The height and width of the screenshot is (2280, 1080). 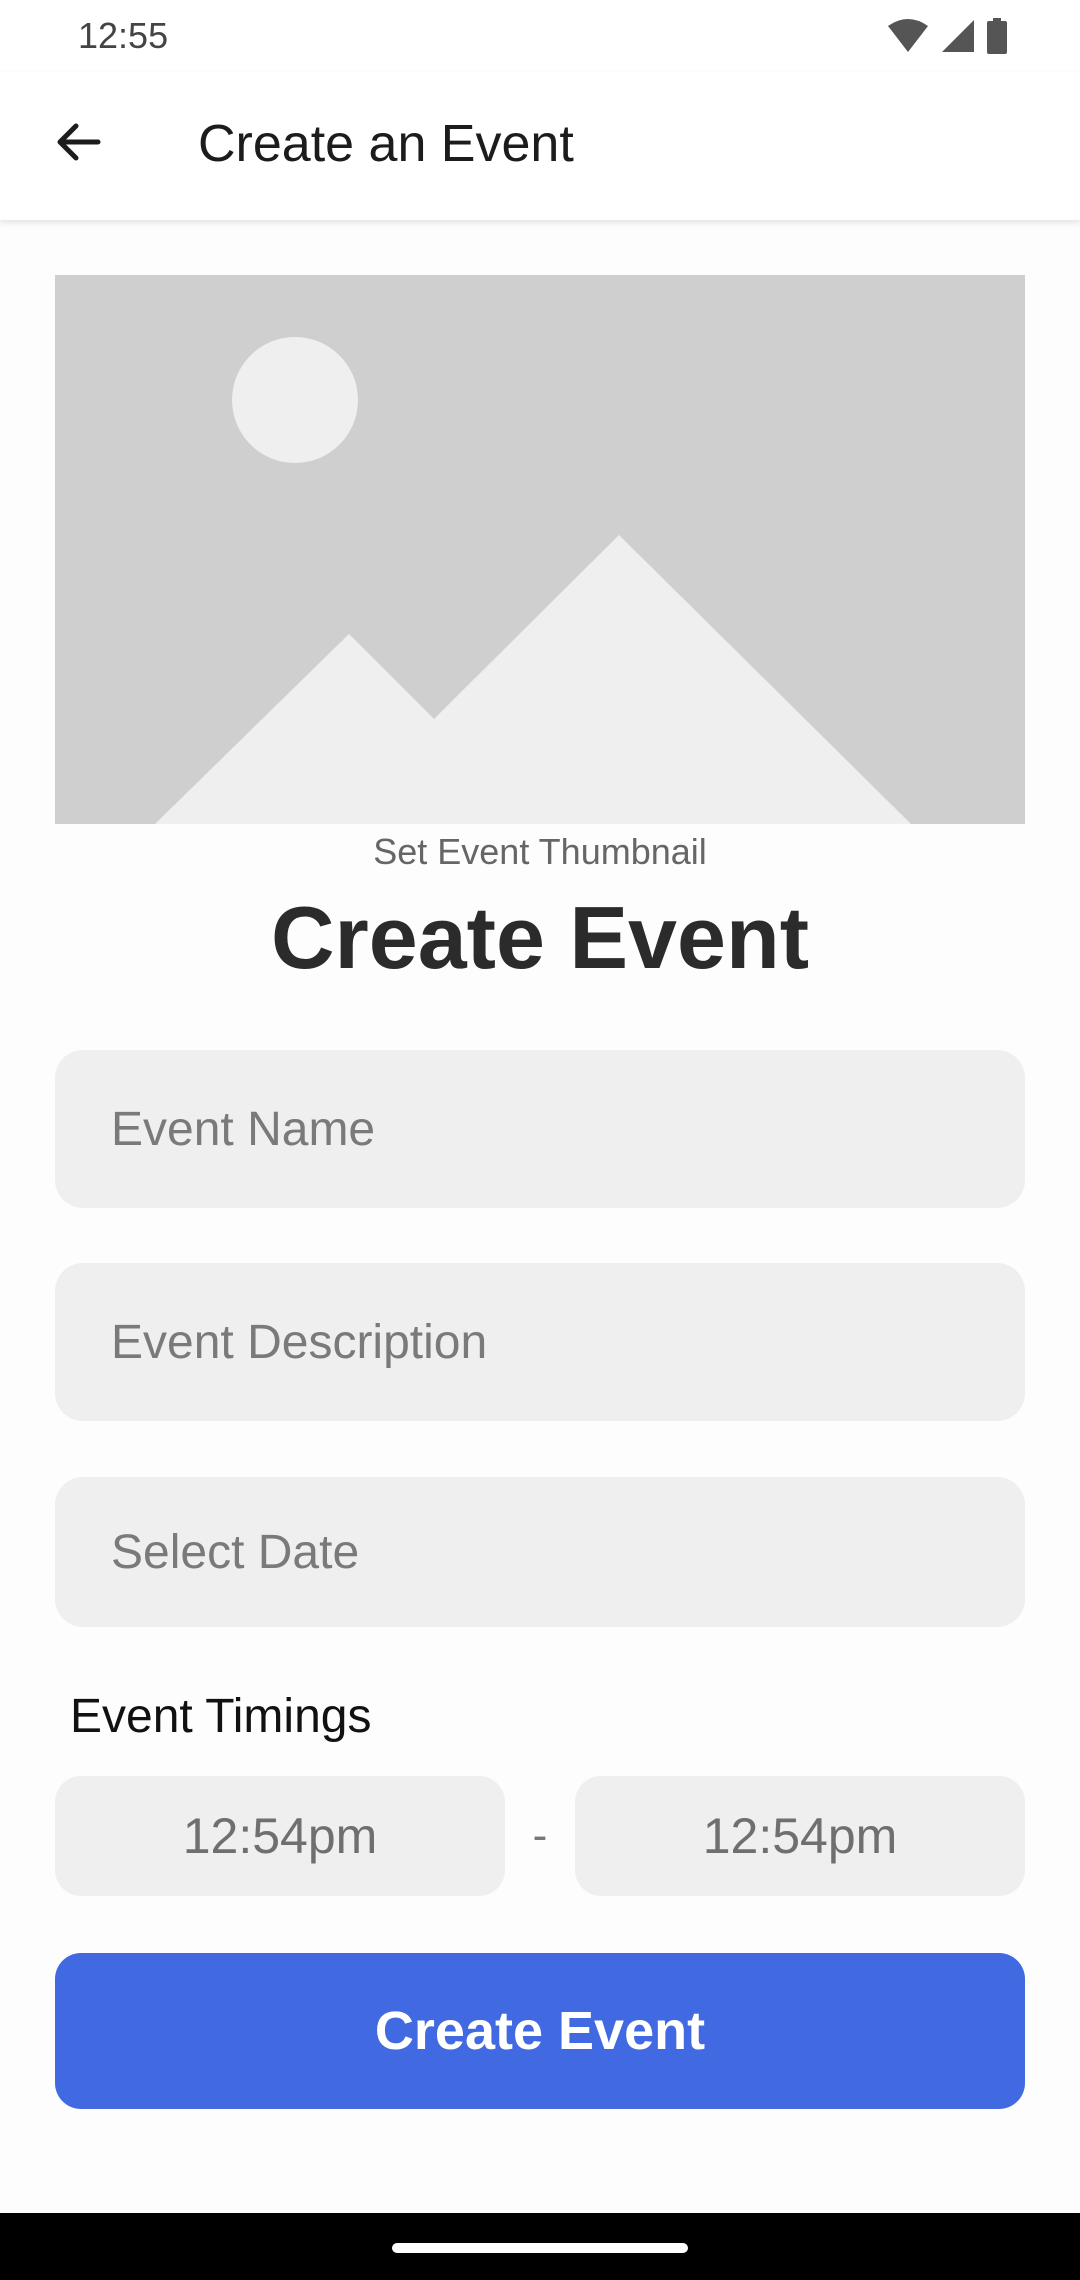 I want to click on status-time: 12:55, so click(x=123, y=35).